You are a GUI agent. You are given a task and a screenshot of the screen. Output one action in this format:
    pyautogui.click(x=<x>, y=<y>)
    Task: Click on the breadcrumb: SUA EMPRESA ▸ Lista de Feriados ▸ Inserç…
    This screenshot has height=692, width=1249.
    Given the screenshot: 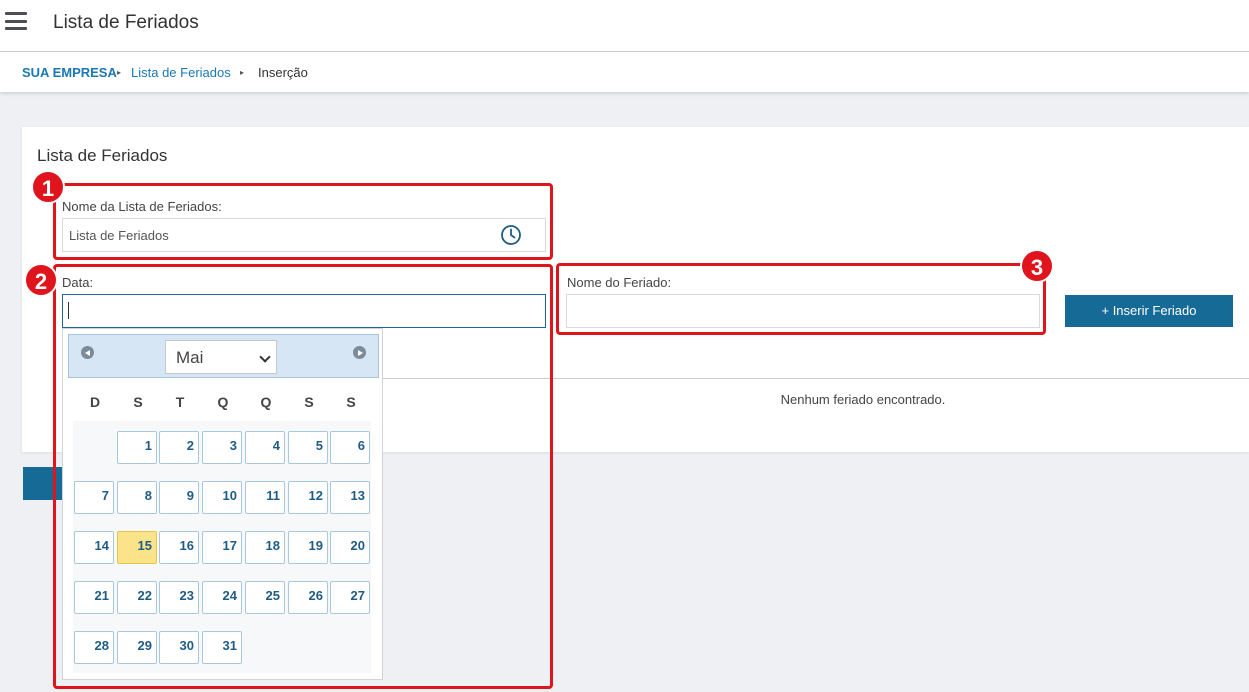 What is the action you would take?
    pyautogui.click(x=624, y=72)
    